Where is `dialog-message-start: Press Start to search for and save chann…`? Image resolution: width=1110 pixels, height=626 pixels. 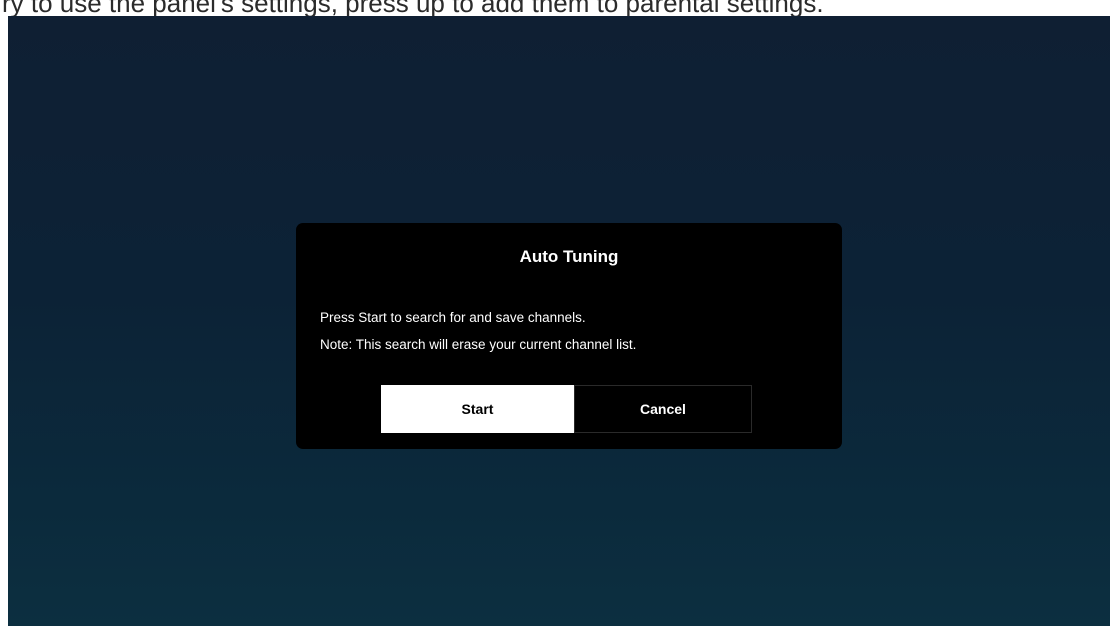 dialog-message-start: Press Start to search for and save chann… is located at coordinates (453, 317).